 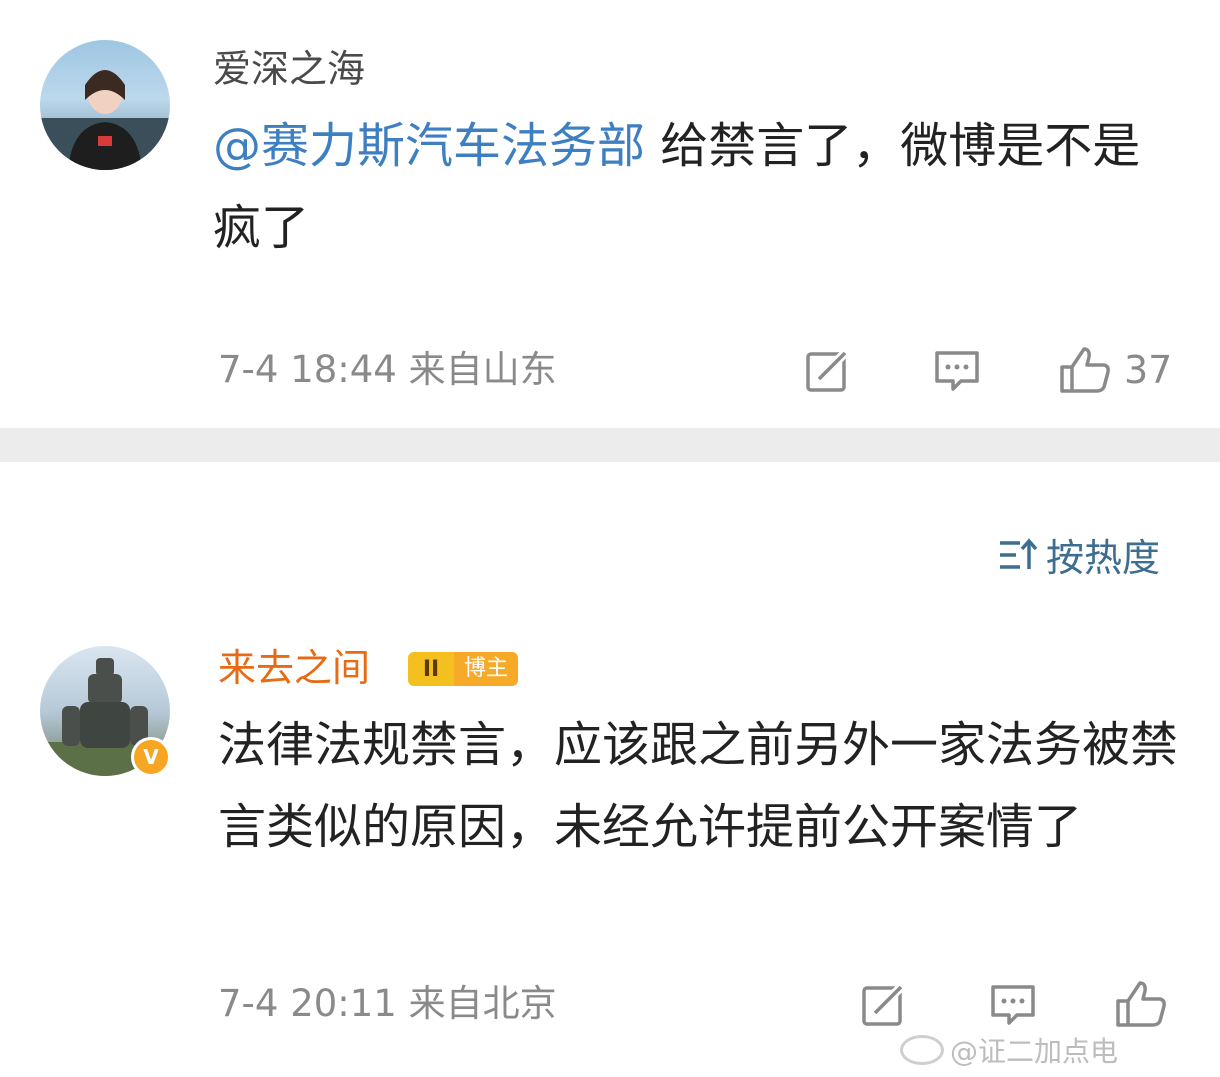 What do you see at coordinates (693, 187) in the screenshot?
I see `comment-text: @赛力斯汽车法务部 给禁言了，微博是不是疯了` at bounding box center [693, 187].